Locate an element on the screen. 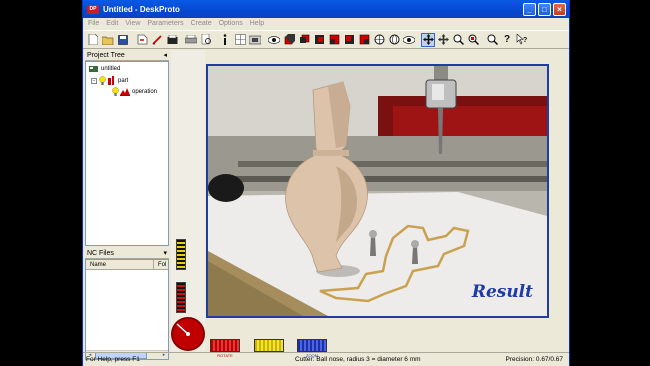  status-help-text: For Help, press F1 is located at coordinates (113, 359).